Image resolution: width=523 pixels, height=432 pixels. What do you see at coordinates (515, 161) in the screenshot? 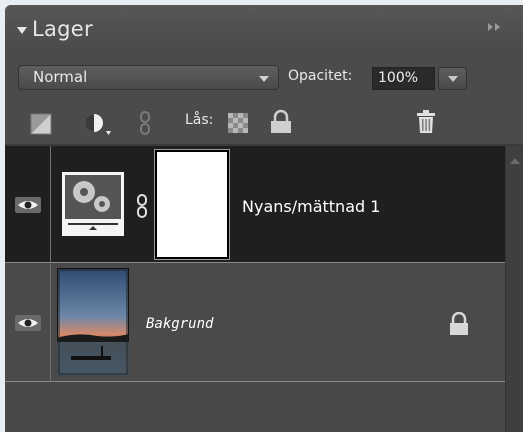
I see `scroll-up-icon` at bounding box center [515, 161].